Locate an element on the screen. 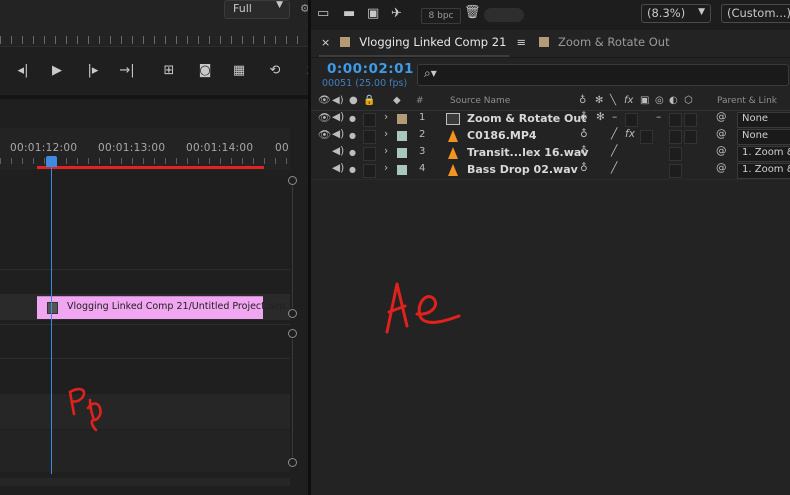 This screenshot has width=790, height=495. solo-icon: ● is located at coordinates (353, 100).